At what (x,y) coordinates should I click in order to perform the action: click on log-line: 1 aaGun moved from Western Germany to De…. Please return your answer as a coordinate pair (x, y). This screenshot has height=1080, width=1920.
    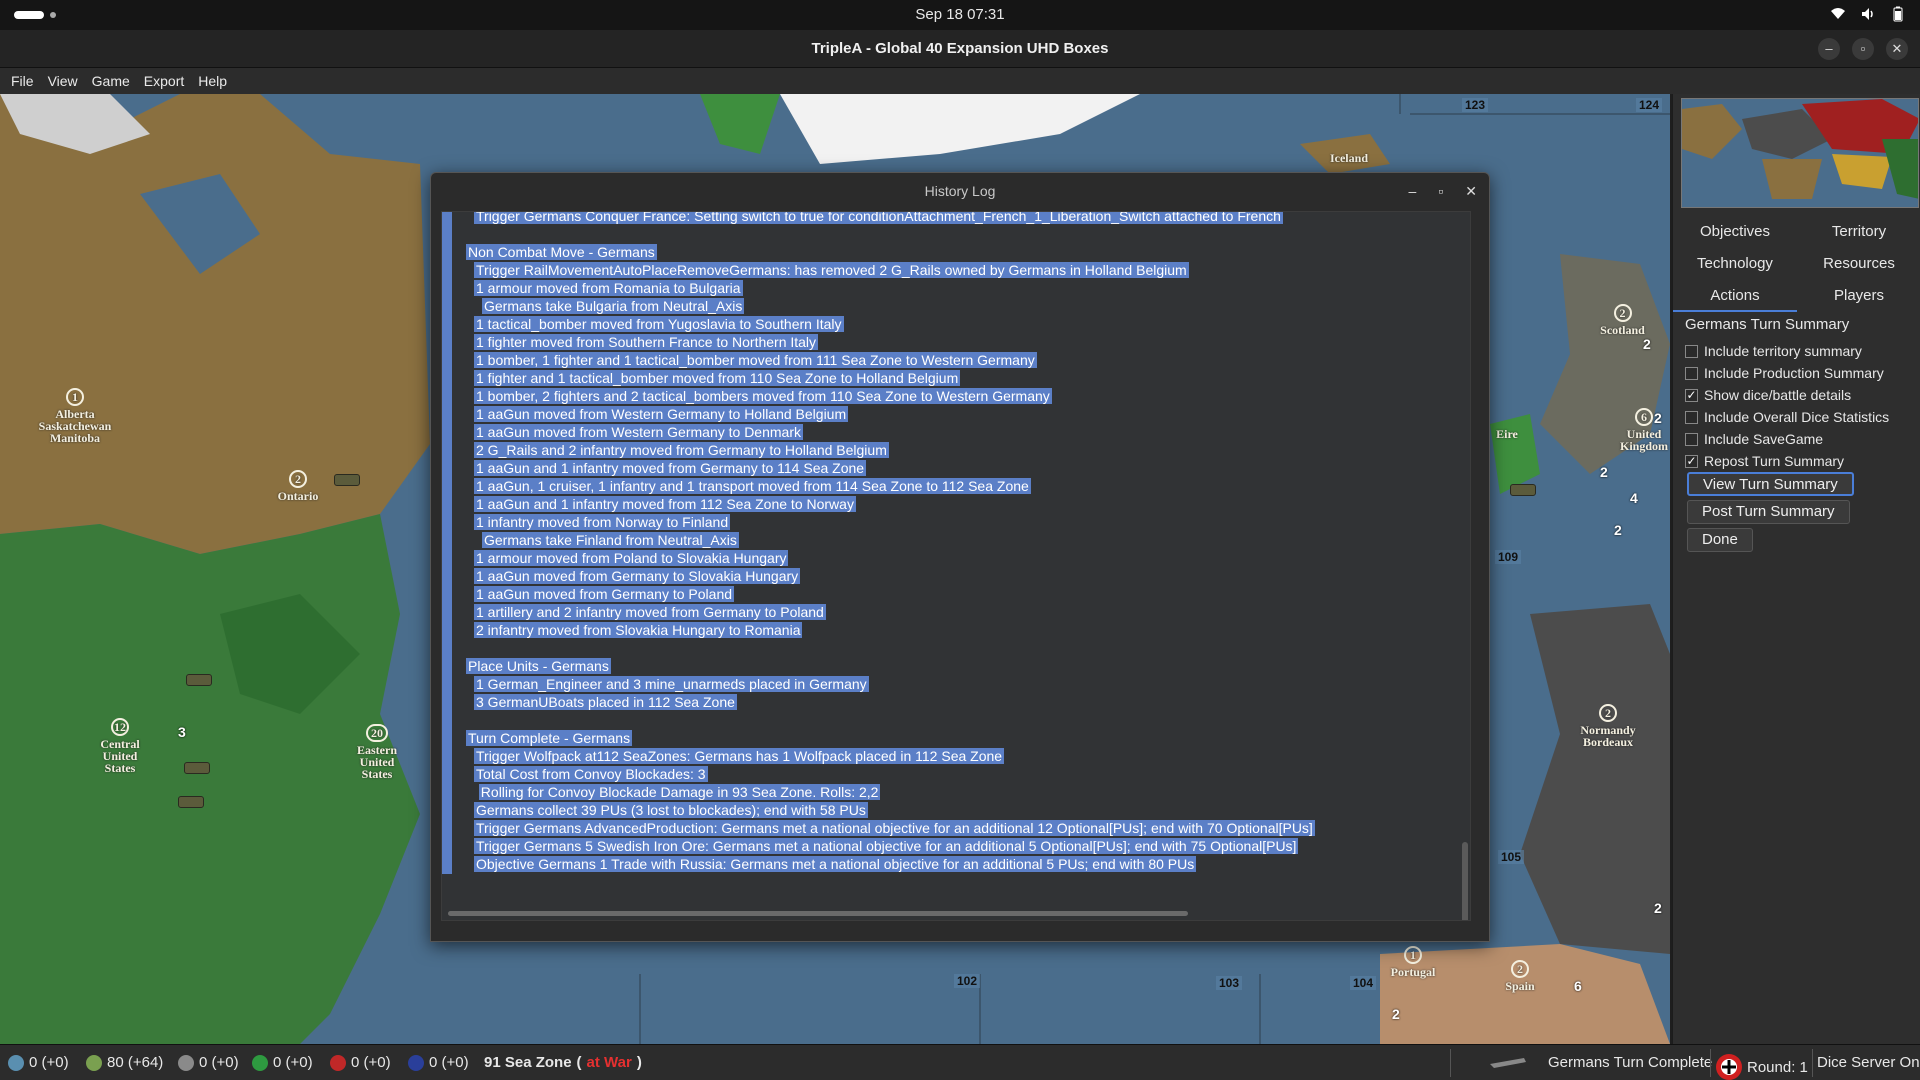
    Looking at the image, I should click on (638, 433).